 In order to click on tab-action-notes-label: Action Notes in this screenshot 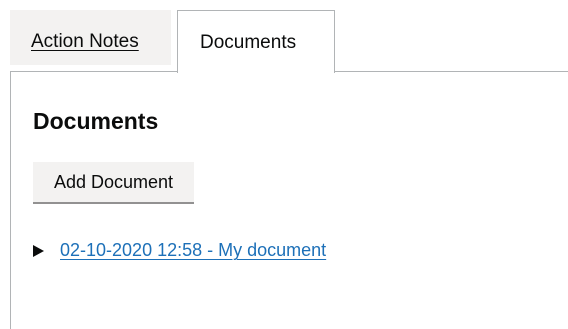, I will do `click(85, 41)`.